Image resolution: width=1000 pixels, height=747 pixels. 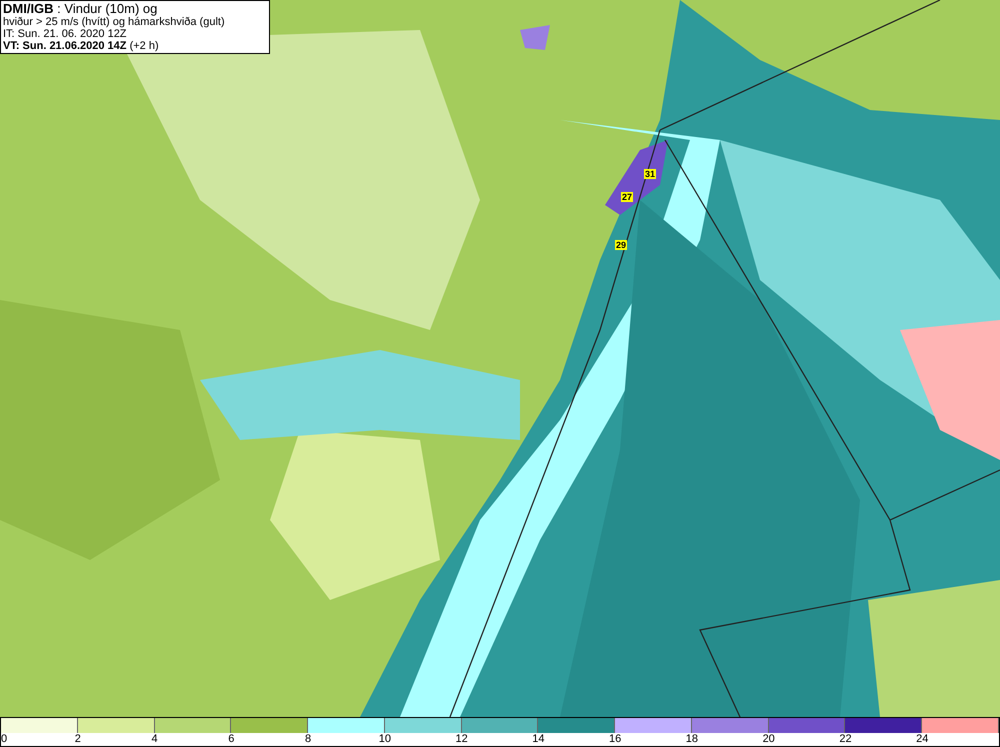 What do you see at coordinates (231, 739) in the screenshot?
I see `legend-tick-label: 6` at bounding box center [231, 739].